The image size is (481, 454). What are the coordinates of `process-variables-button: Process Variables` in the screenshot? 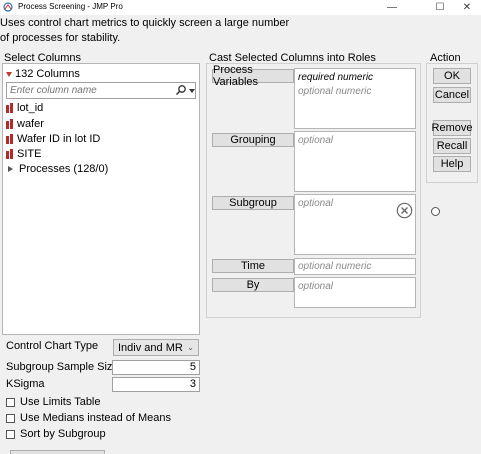 It's located at (253, 76).